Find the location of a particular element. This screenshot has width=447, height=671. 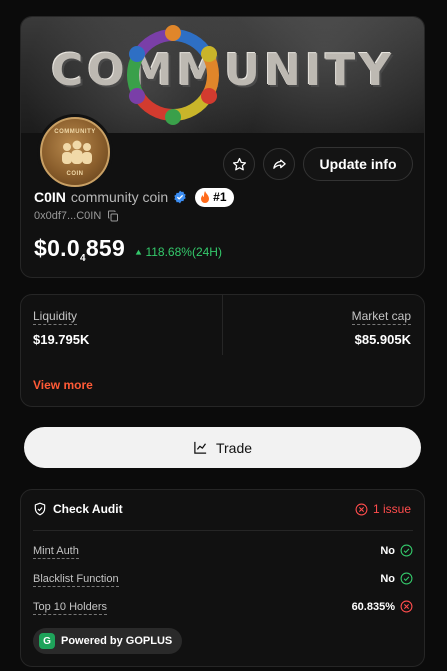

liquidity-value: $19.795K is located at coordinates (61, 339).